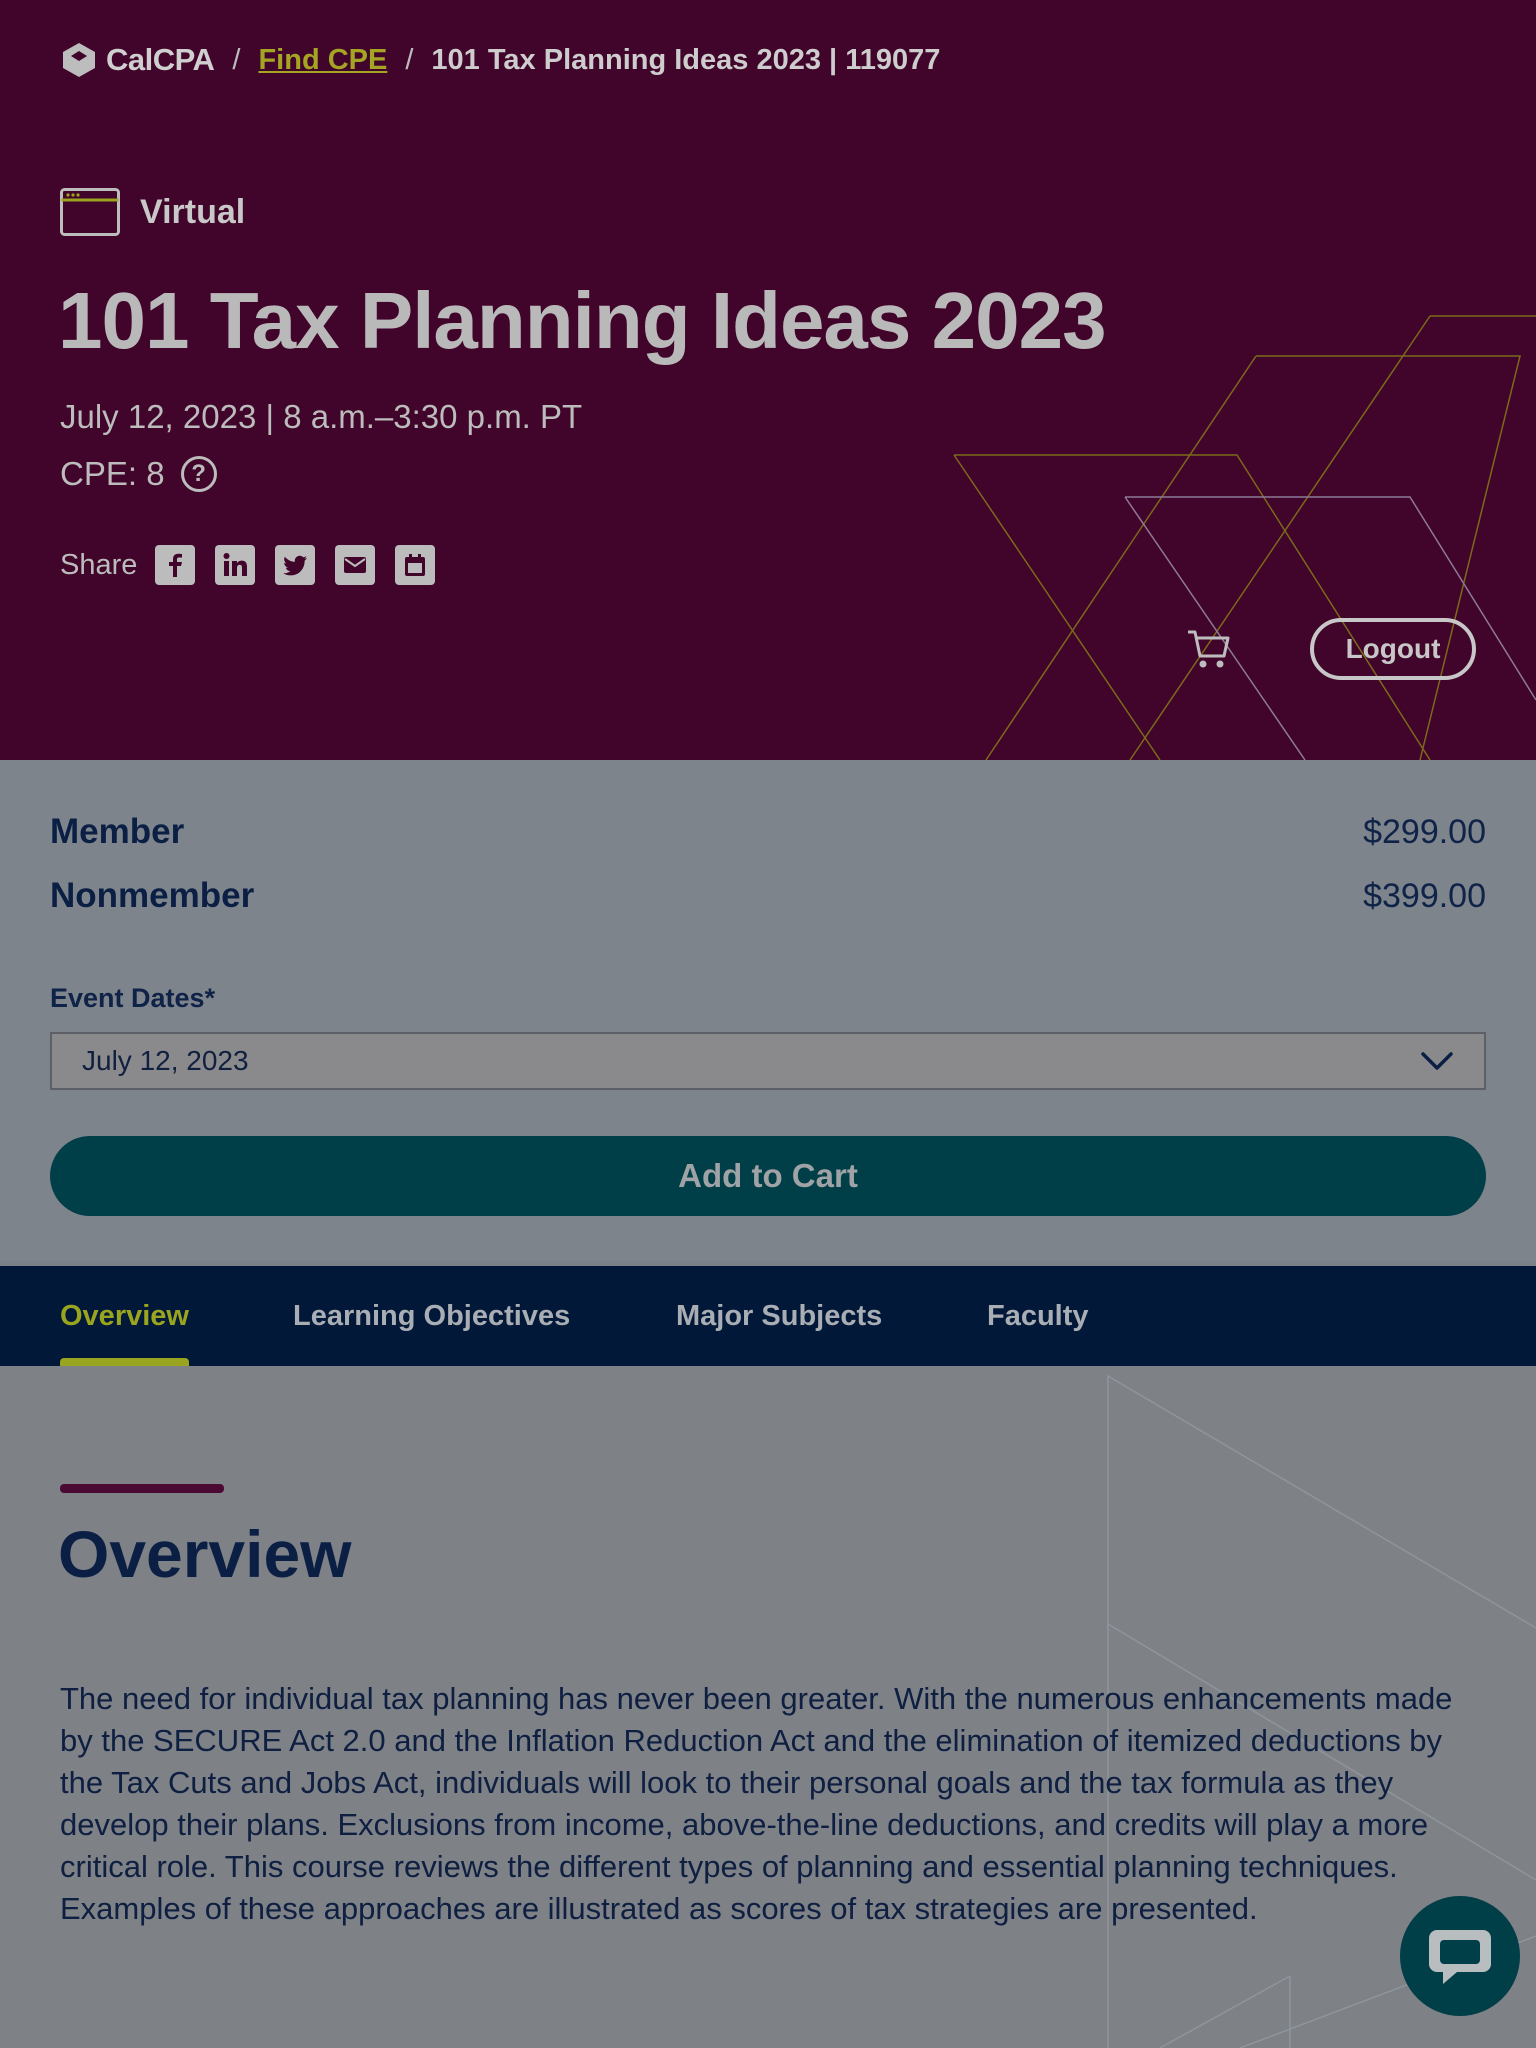  Describe the element at coordinates (1424, 831) in the screenshot. I see `member-price: $299.00` at that location.